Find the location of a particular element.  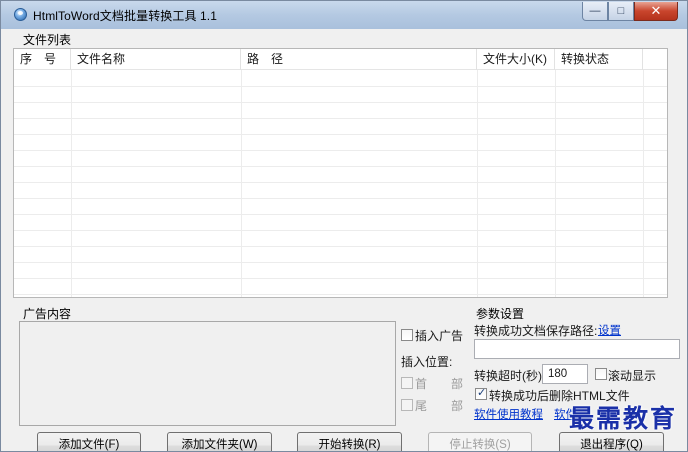

save-path-label: 转换成功文档保存路径: is located at coordinates (536, 331).